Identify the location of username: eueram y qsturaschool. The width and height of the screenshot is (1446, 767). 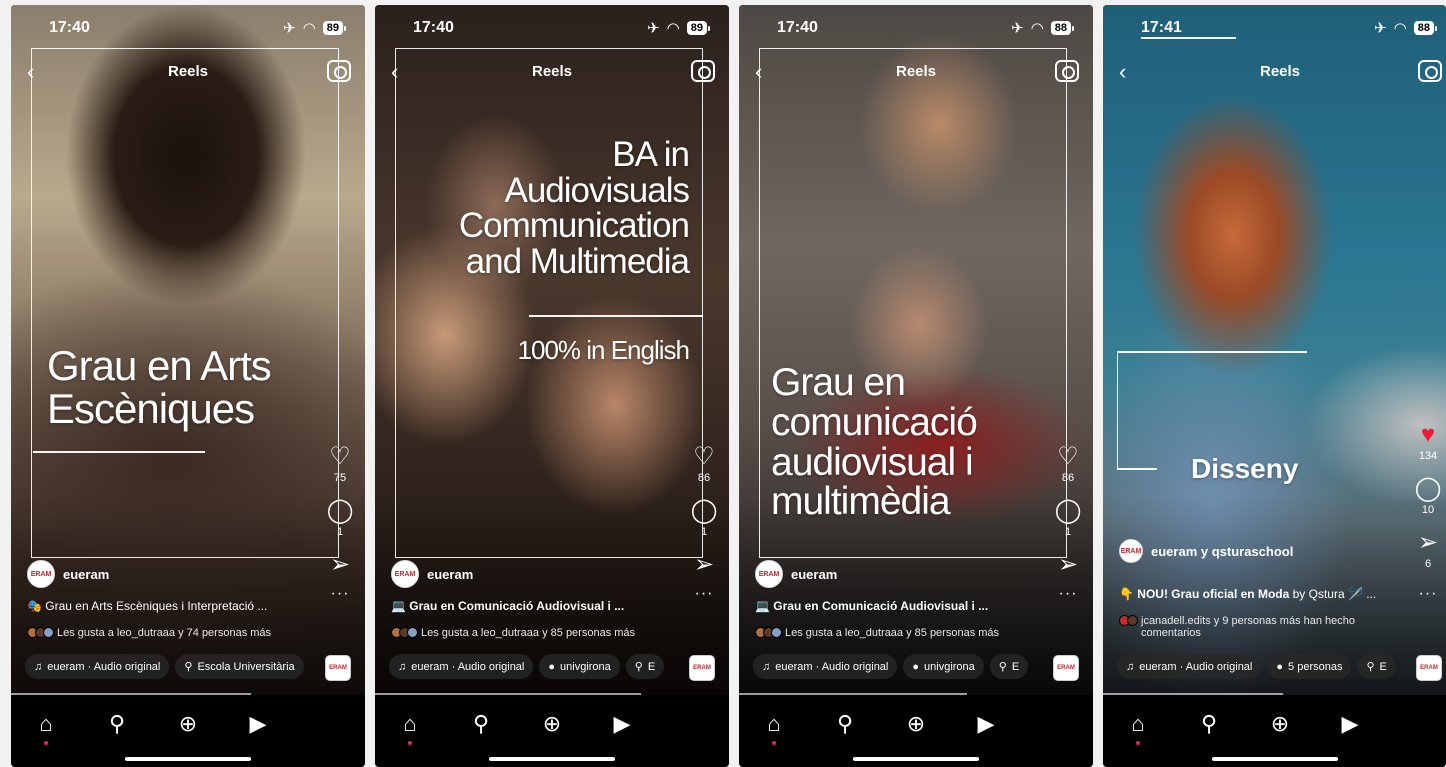
(1222, 551).